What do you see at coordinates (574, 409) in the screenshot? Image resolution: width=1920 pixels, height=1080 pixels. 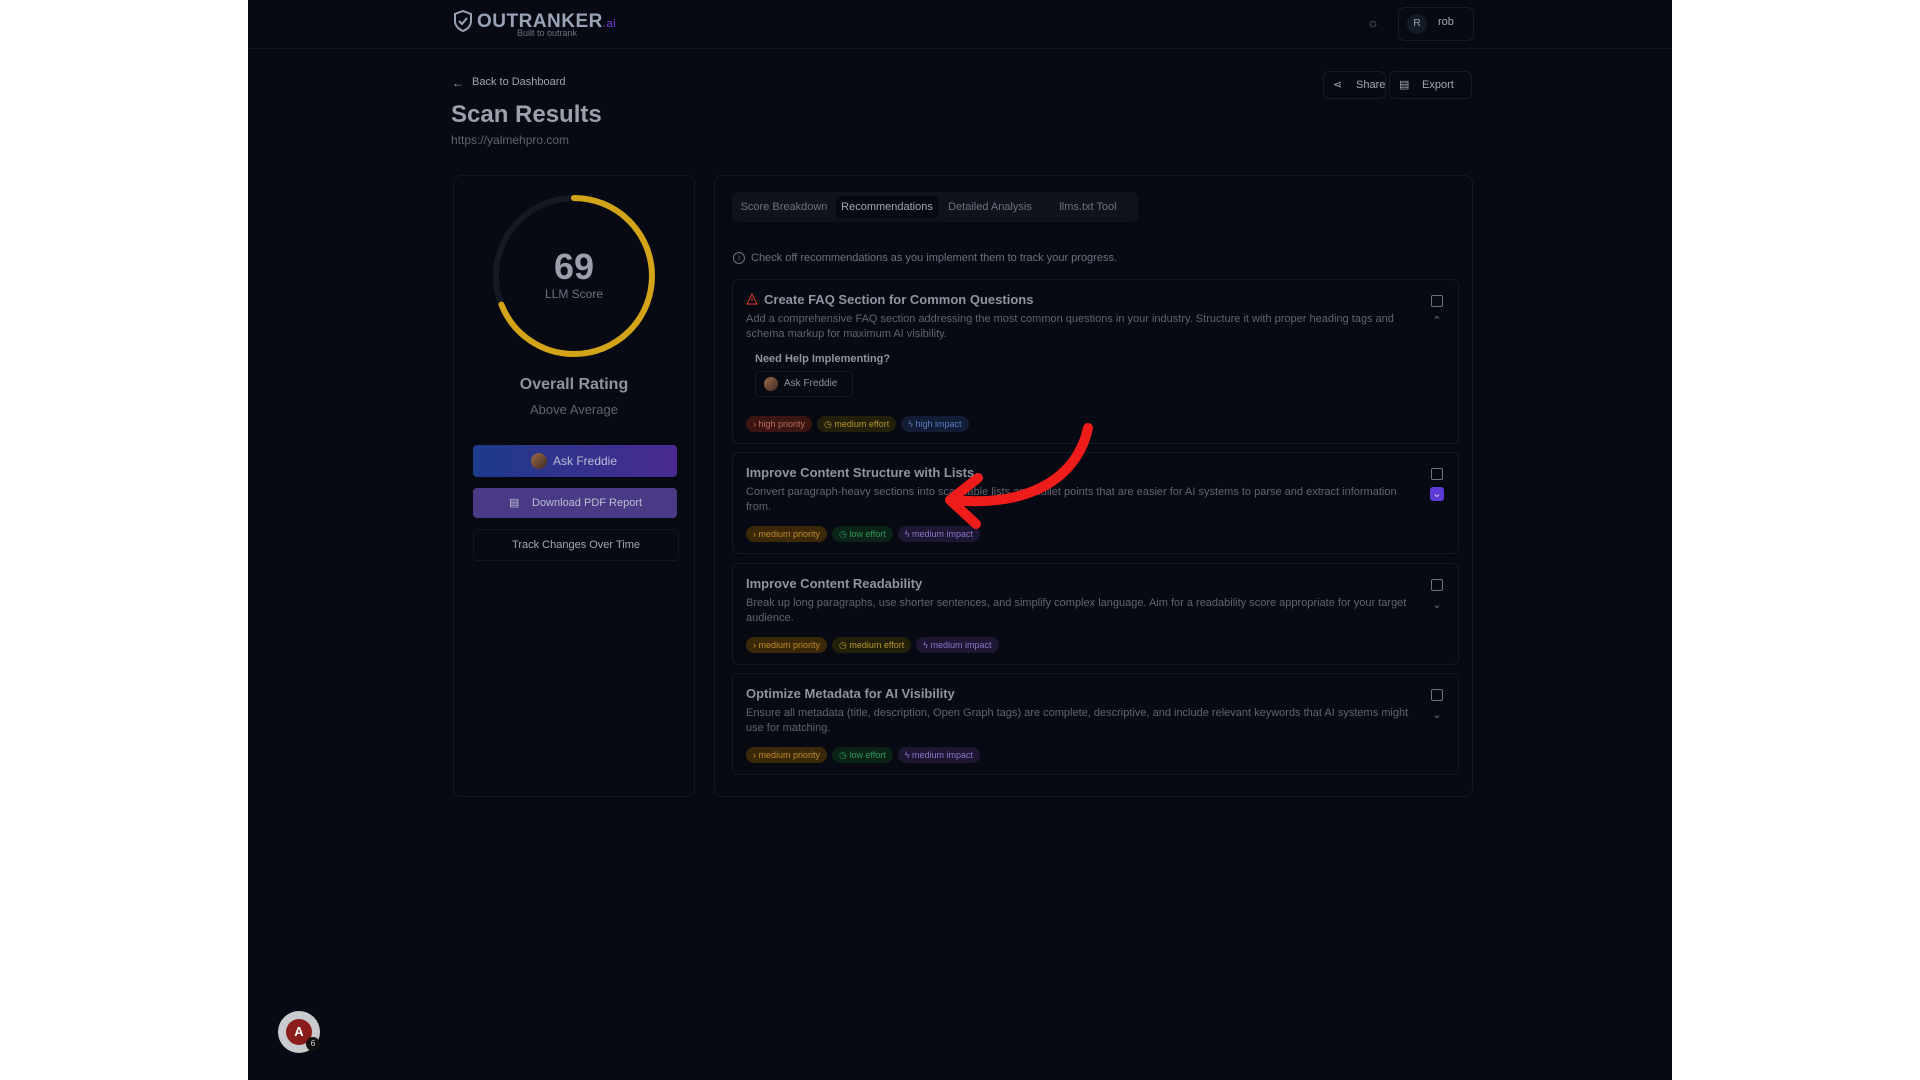 I see `overall-rating-value: Above Average` at bounding box center [574, 409].